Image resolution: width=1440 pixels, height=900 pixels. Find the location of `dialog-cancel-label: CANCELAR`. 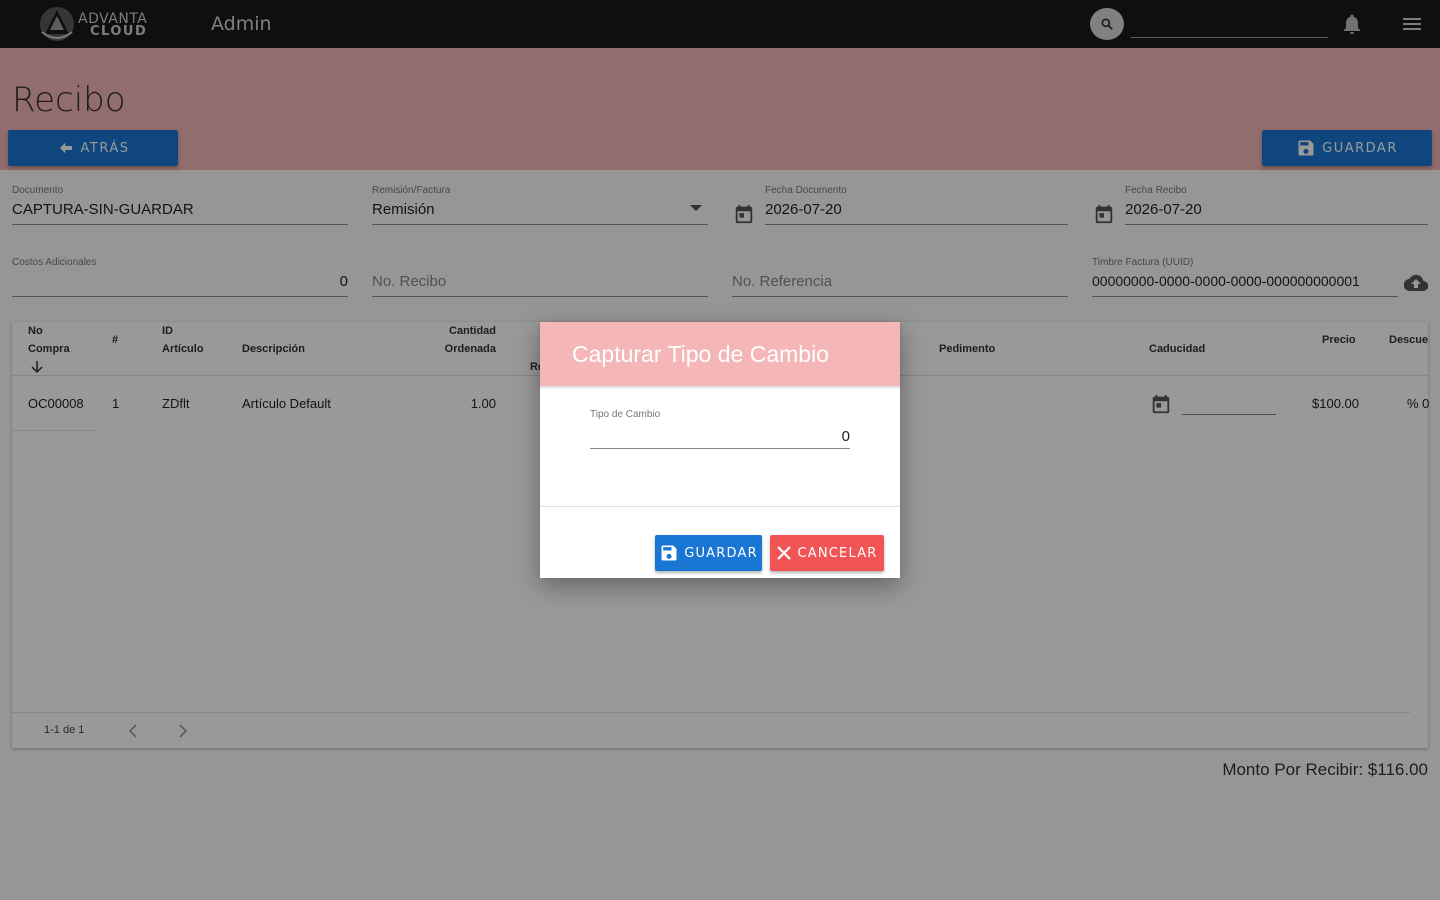

dialog-cancel-label: CANCELAR is located at coordinates (837, 553).